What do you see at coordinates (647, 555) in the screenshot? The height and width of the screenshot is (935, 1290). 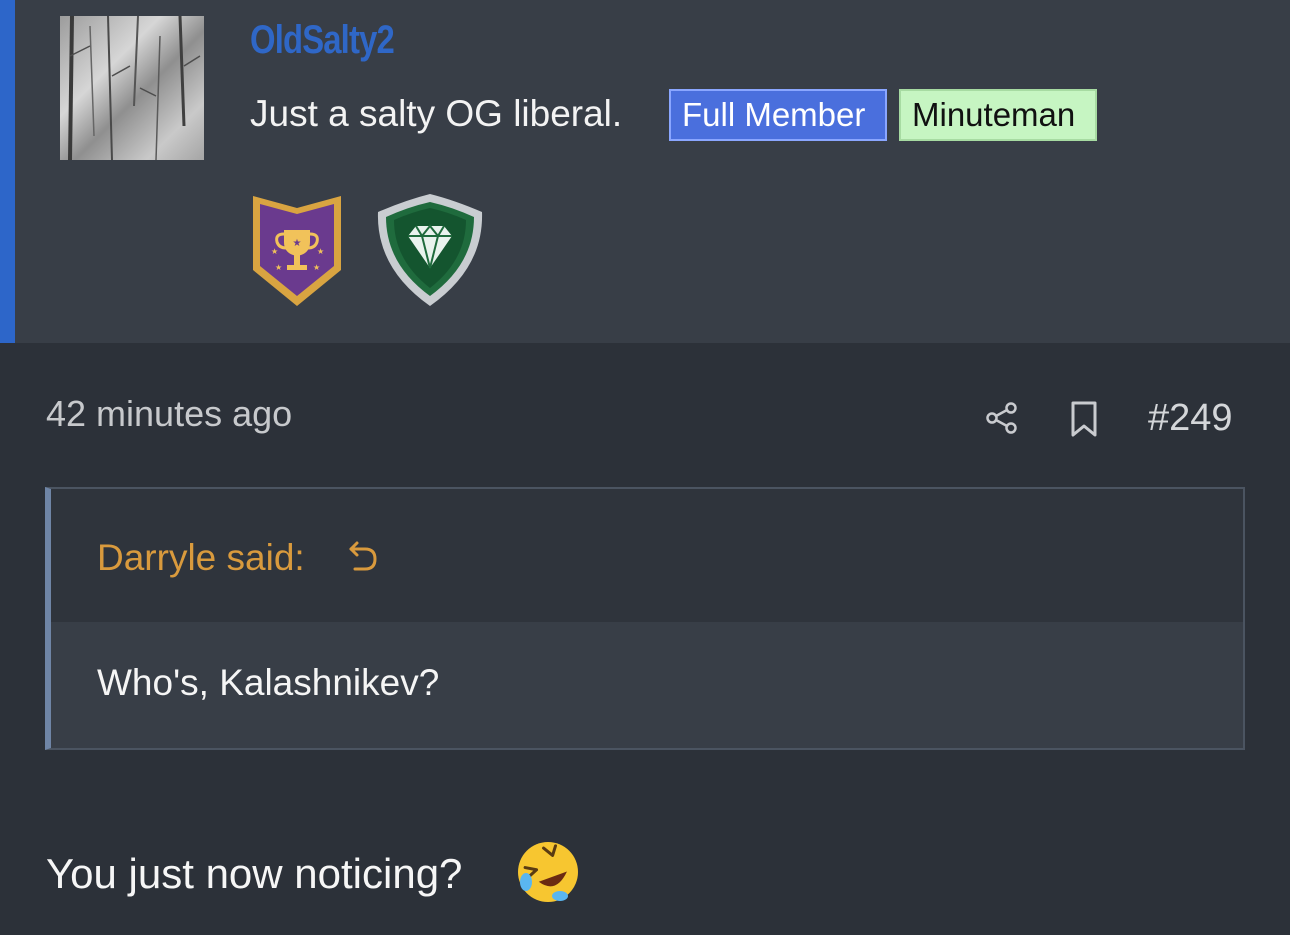 I see `quote-header: Darryle said:` at bounding box center [647, 555].